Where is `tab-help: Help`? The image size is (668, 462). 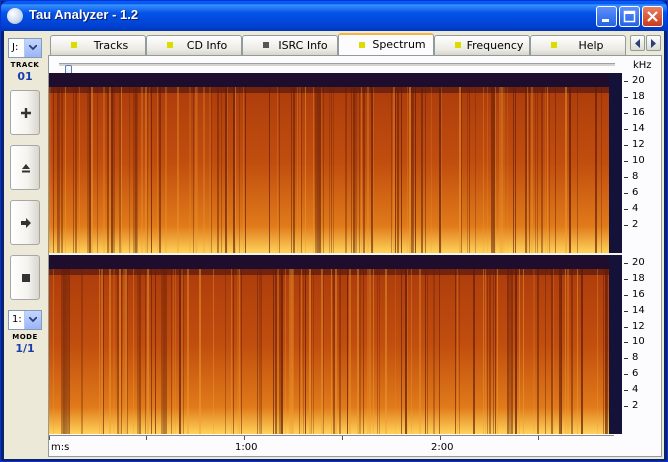
tab-help: Help is located at coordinates (578, 45).